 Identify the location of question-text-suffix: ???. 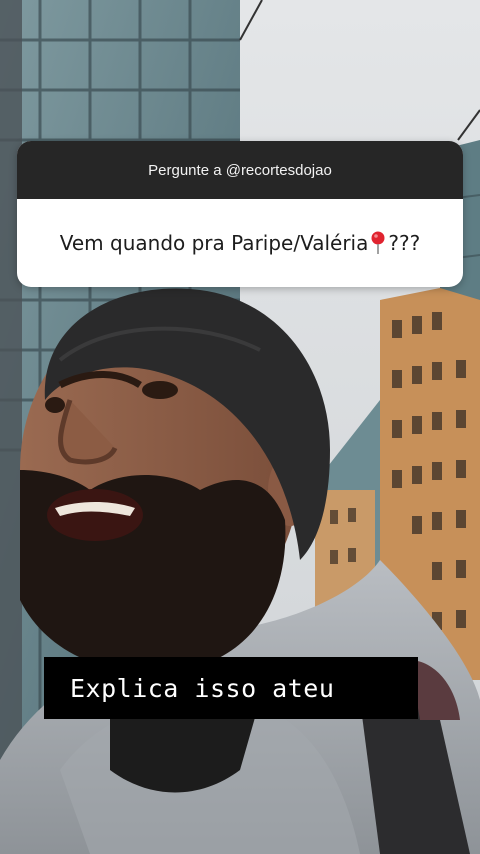
(404, 243).